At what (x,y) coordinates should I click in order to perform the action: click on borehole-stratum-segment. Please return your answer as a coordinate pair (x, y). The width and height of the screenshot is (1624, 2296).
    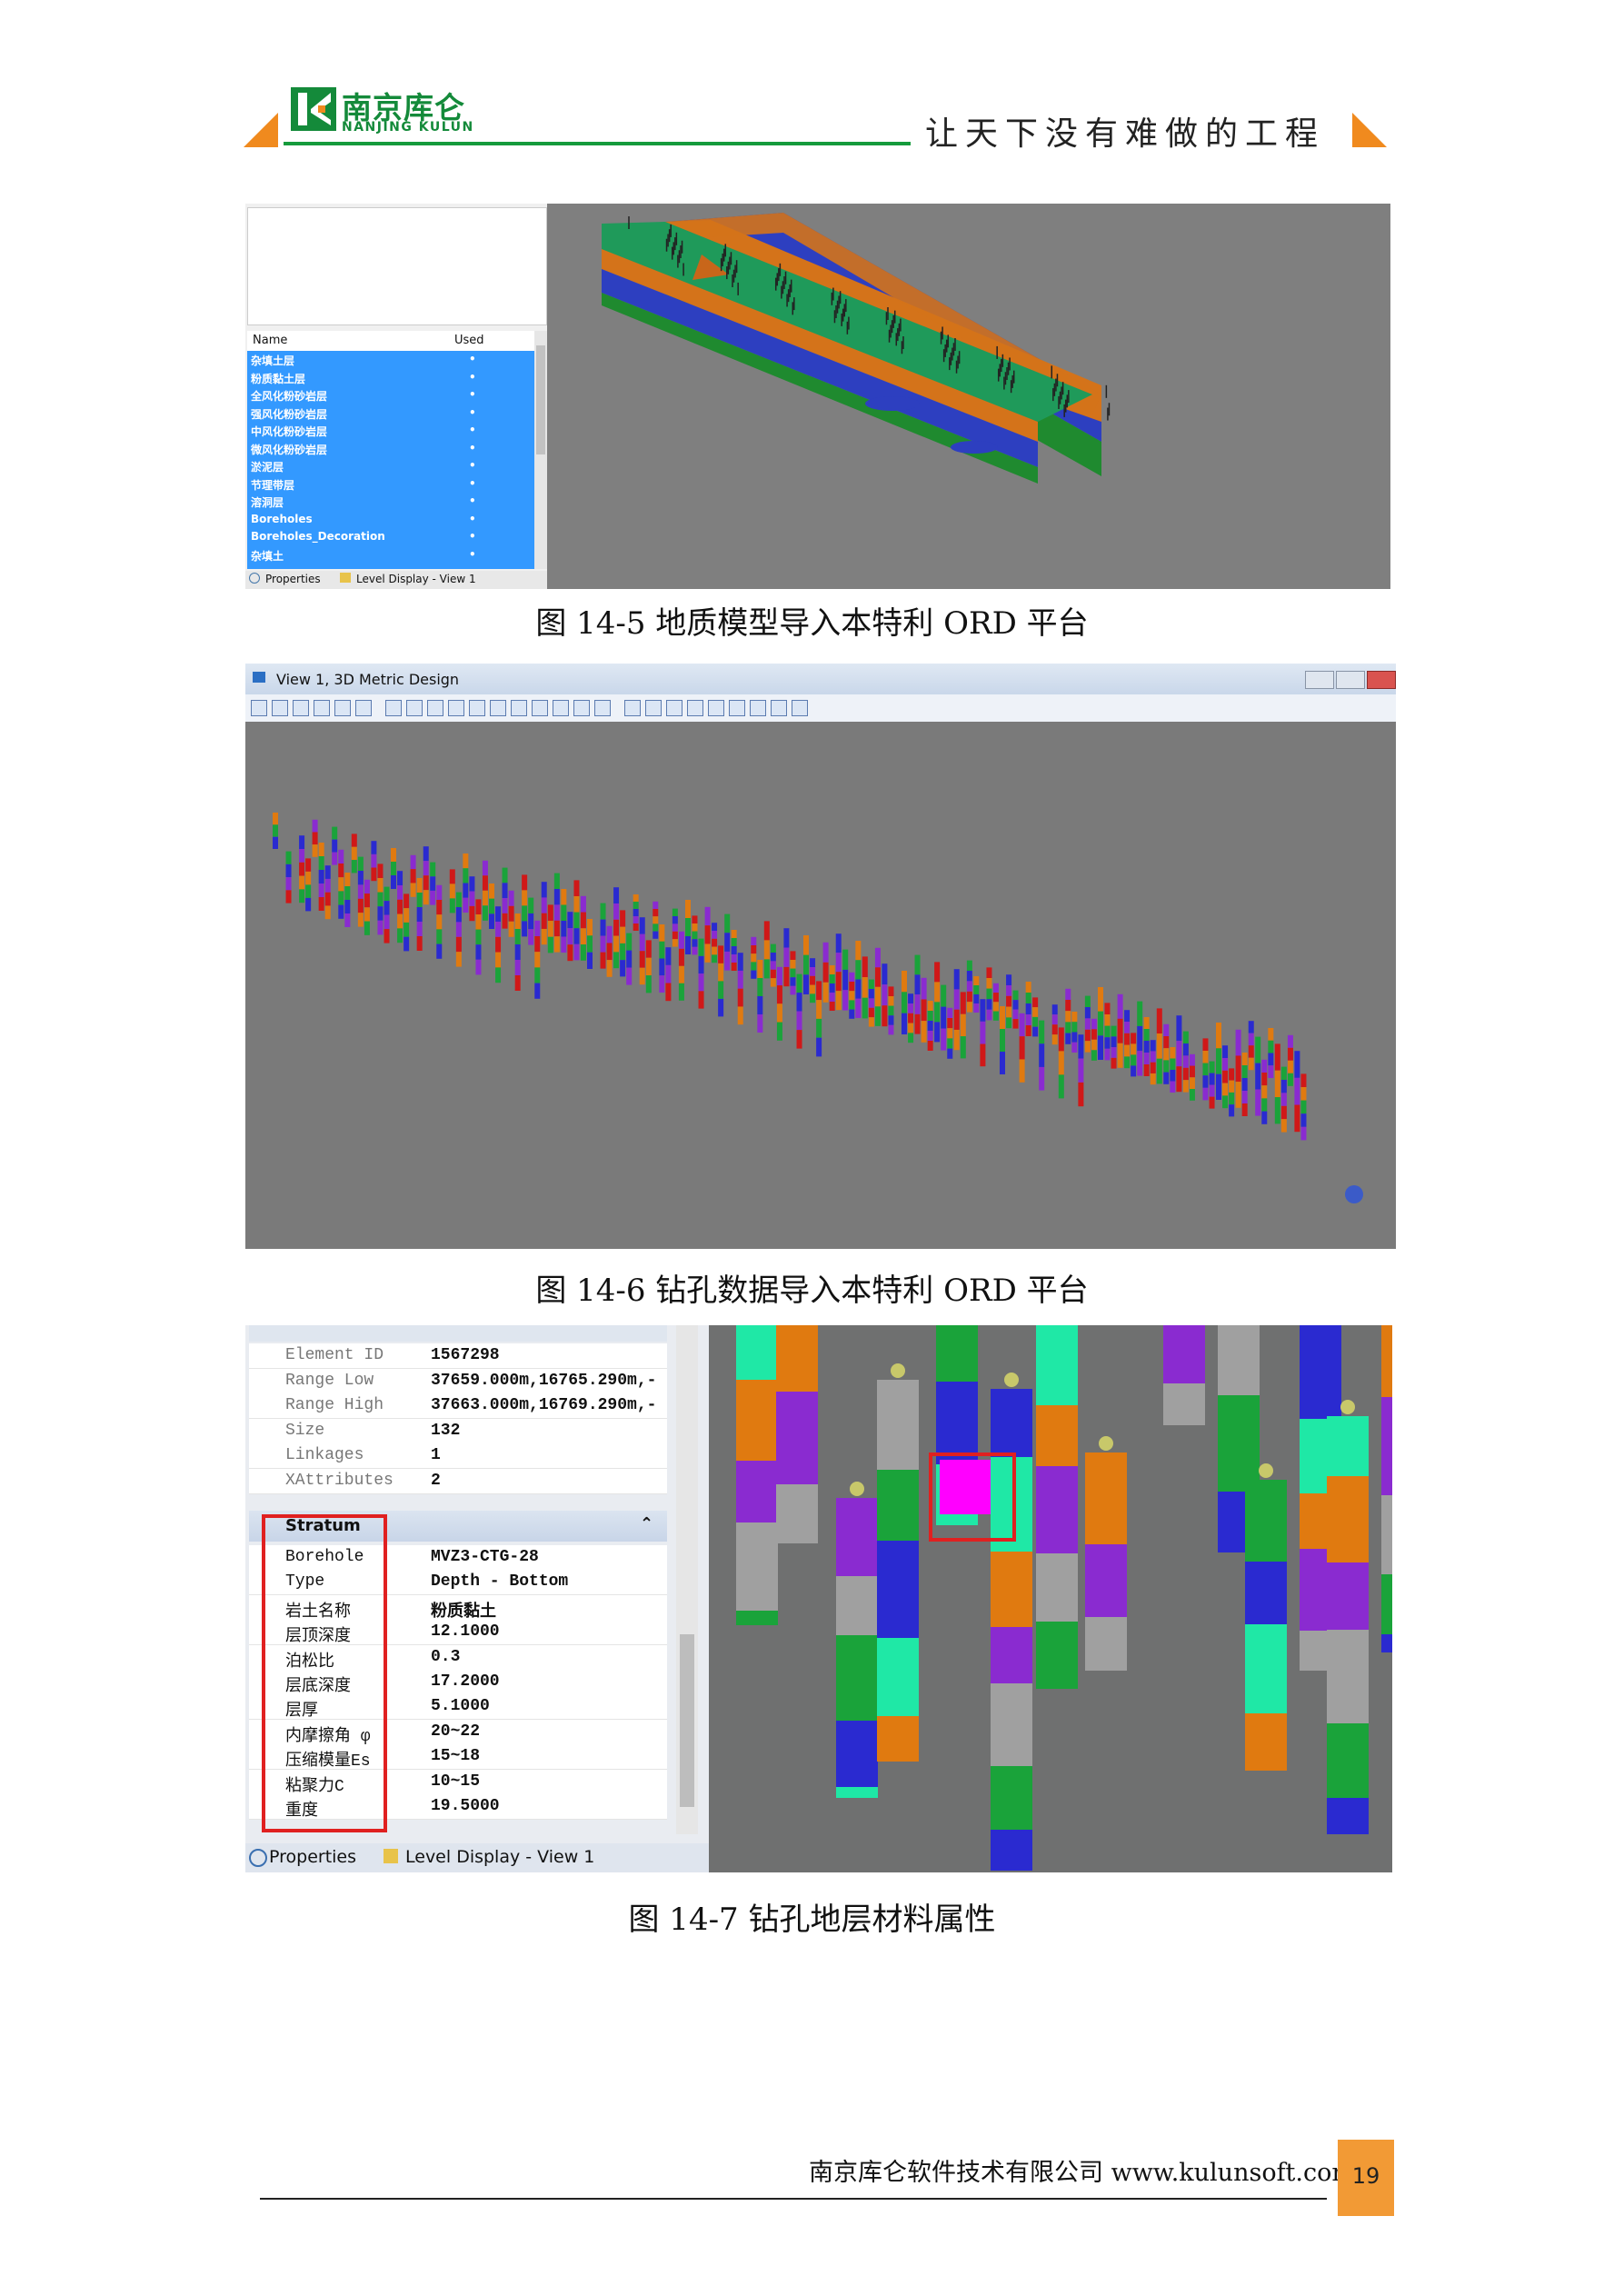
    Looking at the image, I should click on (857, 1754).